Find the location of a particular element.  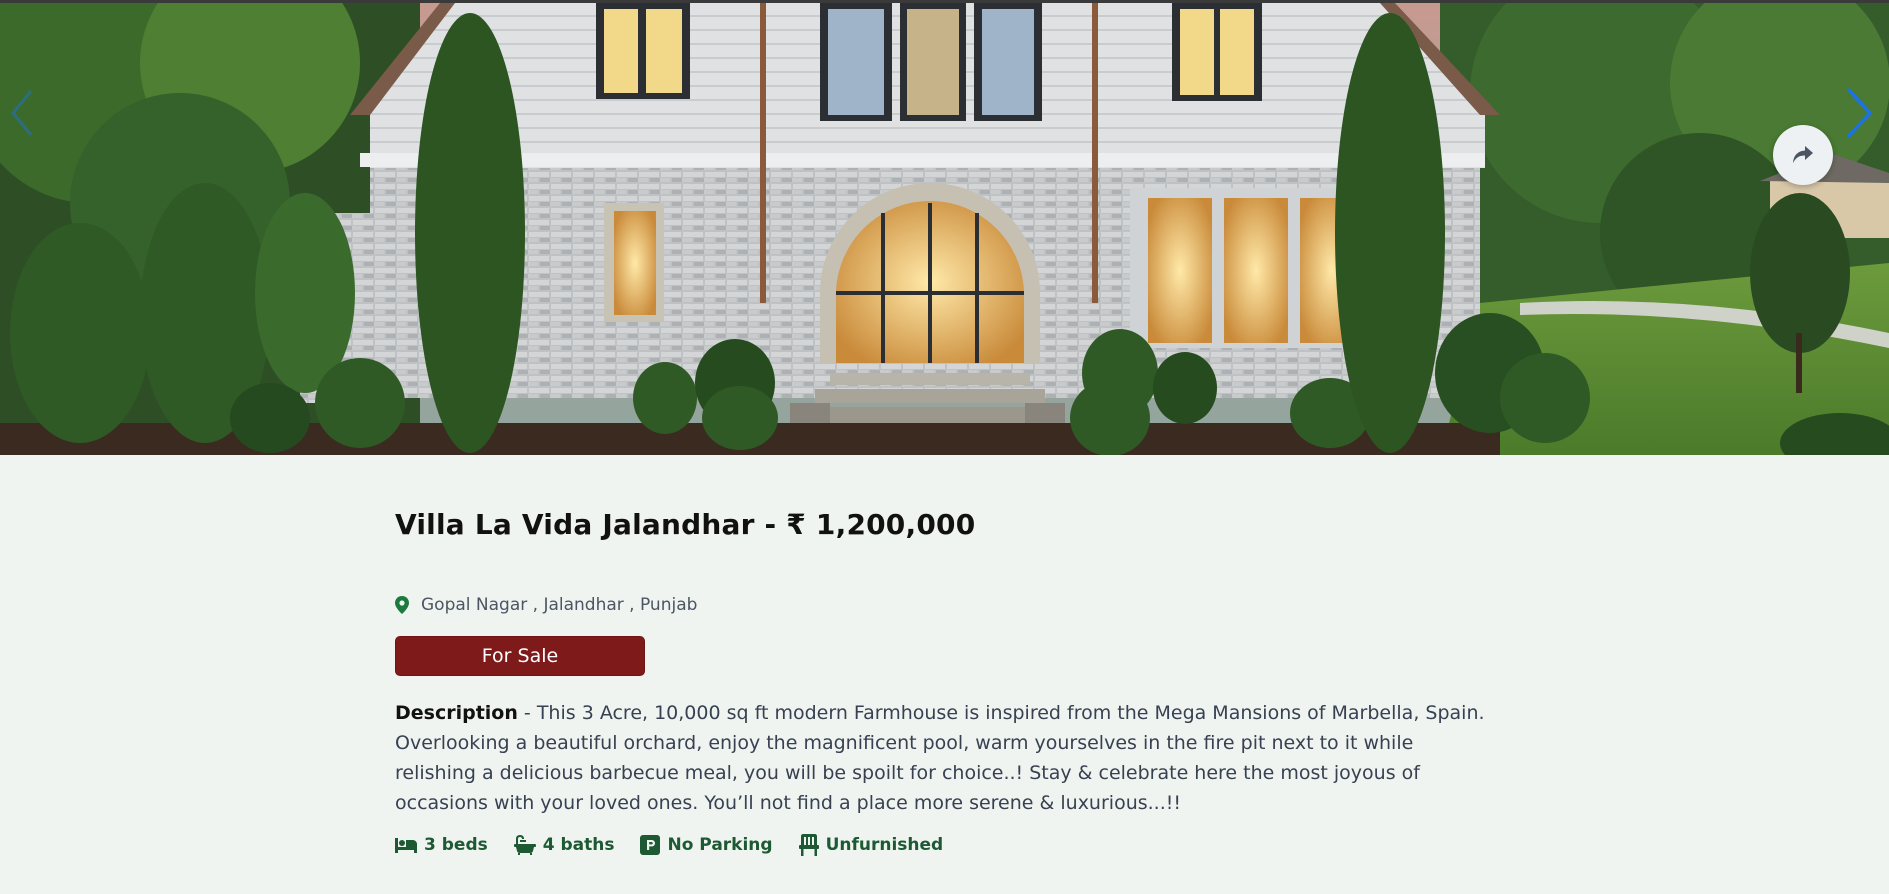

parking-label: No Parking is located at coordinates (720, 845).